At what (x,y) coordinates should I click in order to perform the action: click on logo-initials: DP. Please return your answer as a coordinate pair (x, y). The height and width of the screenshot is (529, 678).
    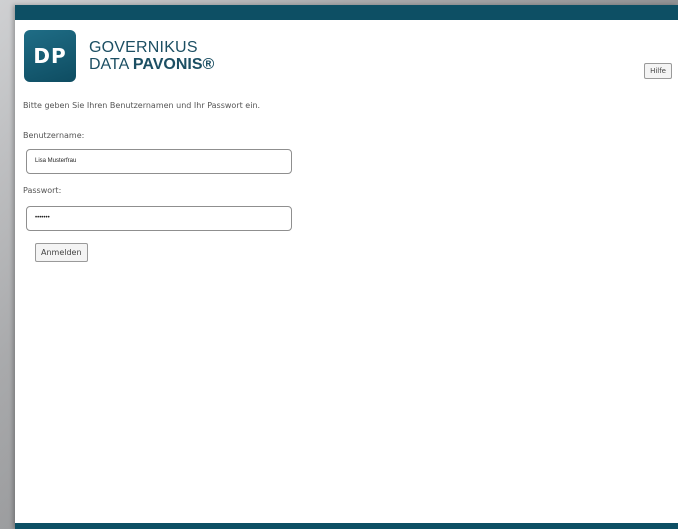
    Looking at the image, I should click on (50, 56).